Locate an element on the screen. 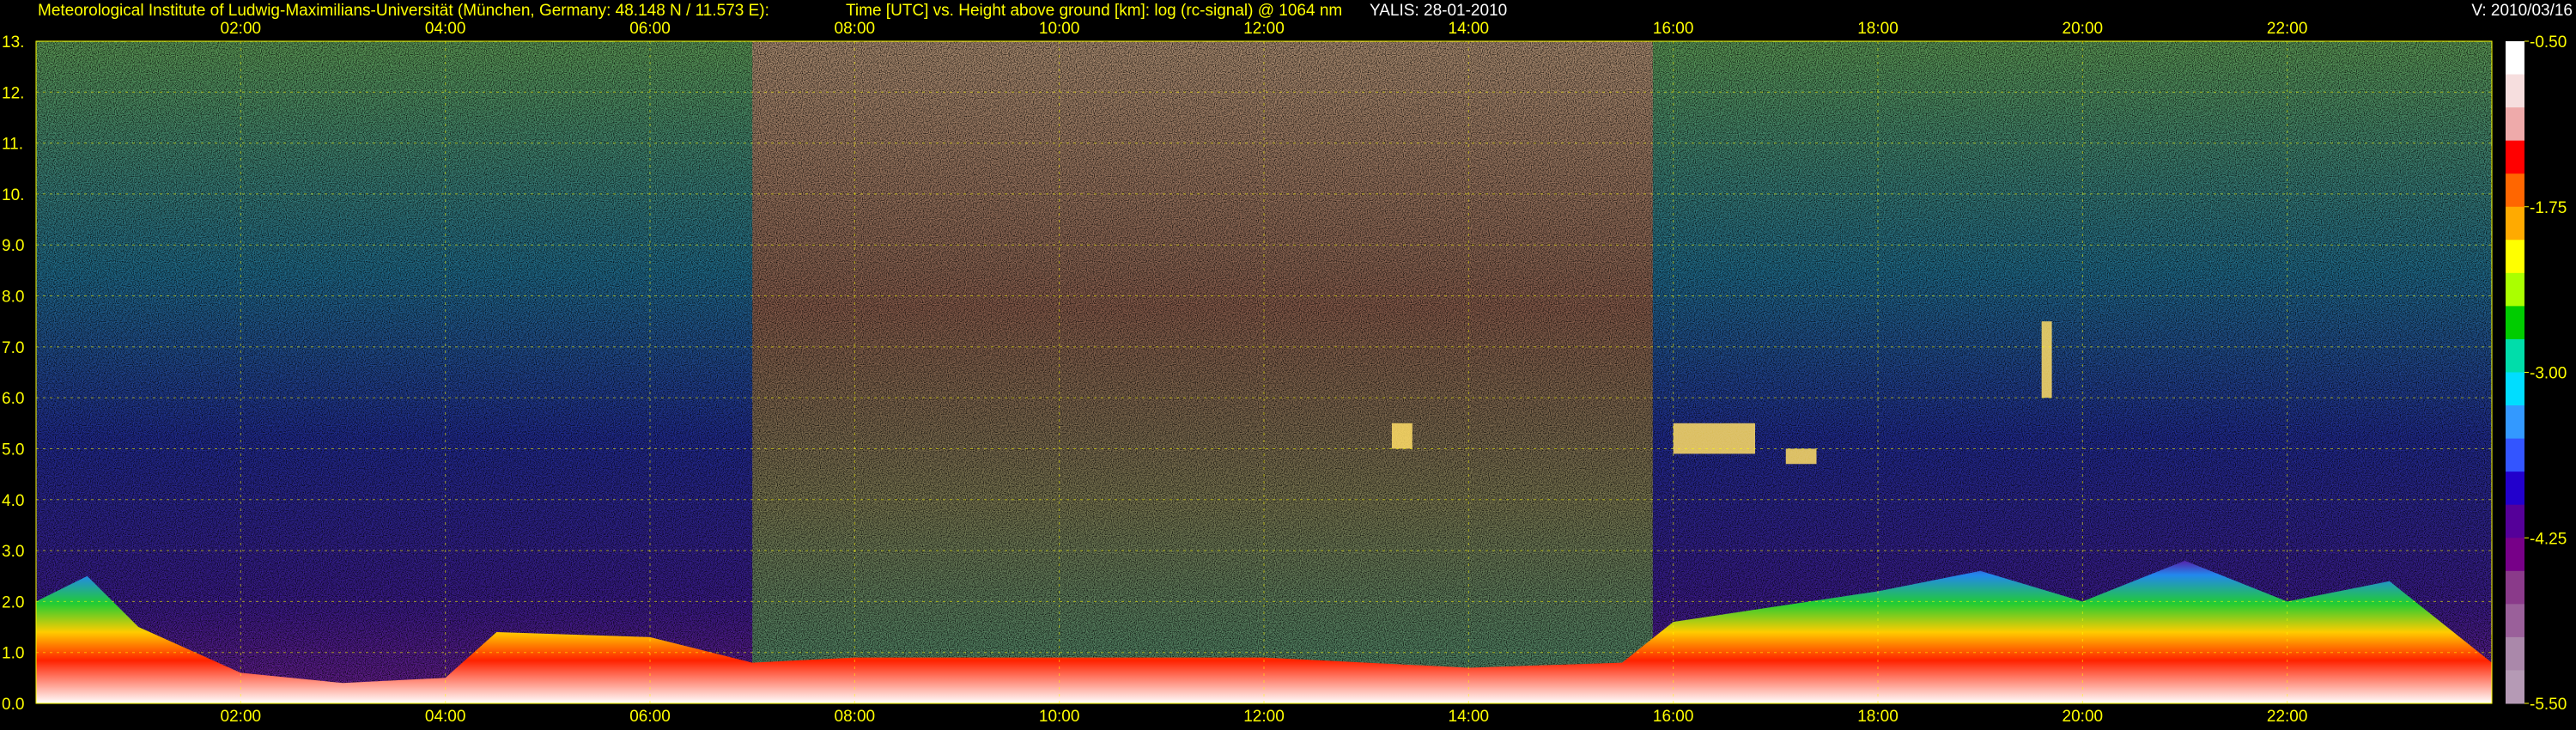  y-tick-label: 1.0 is located at coordinates (13, 654).